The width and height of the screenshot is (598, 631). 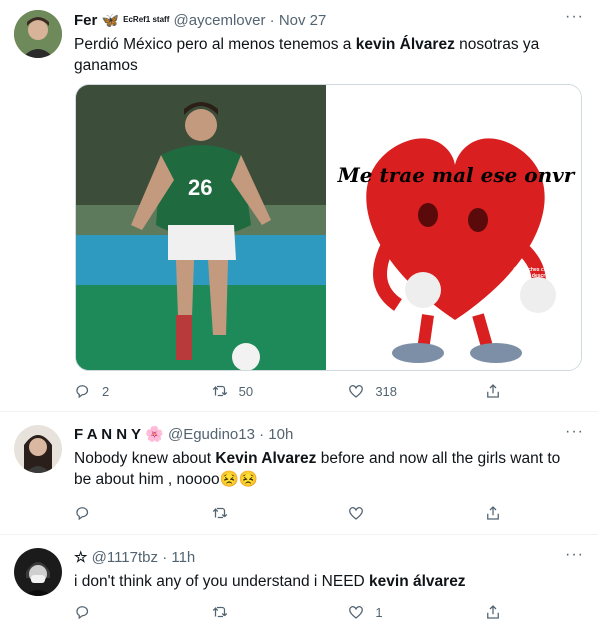 What do you see at coordinates (211, 434) in the screenshot?
I see `user-handle: @Egudino13` at bounding box center [211, 434].